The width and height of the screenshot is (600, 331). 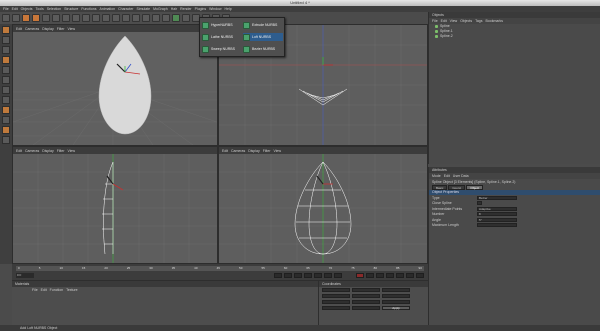 I want to click on edges-mode-icon, so click(x=6, y=90).